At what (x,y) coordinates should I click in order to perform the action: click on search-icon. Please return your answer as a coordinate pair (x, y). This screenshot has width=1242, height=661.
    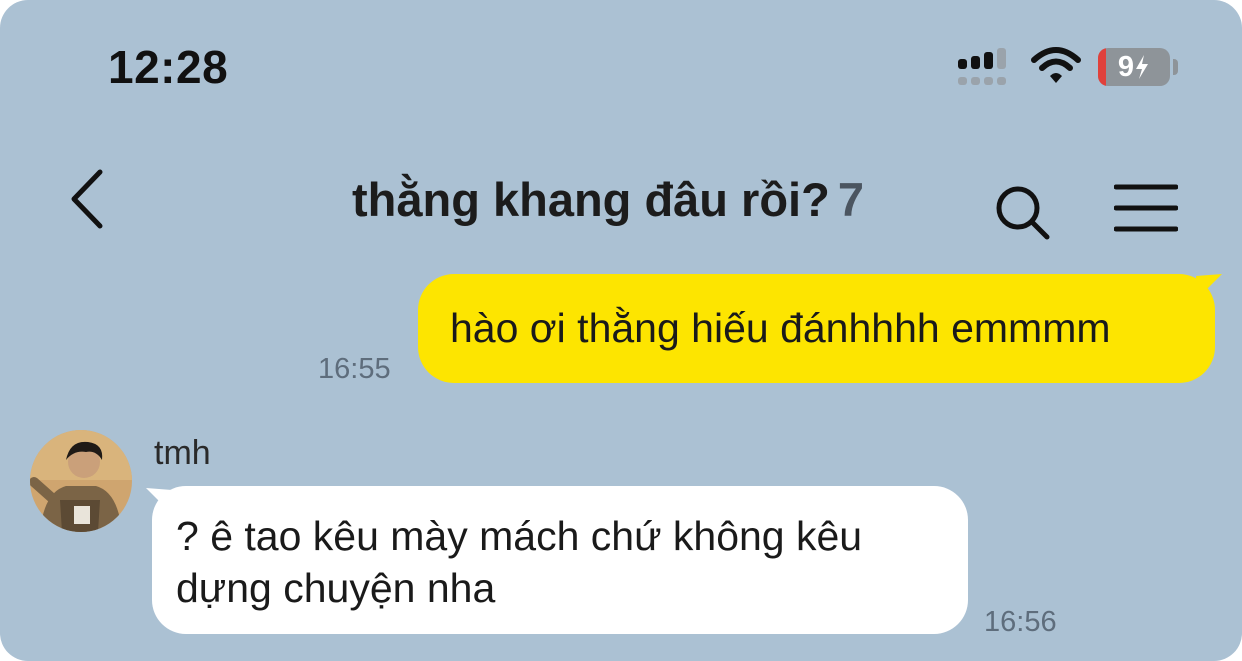
    Looking at the image, I should click on (1023, 215).